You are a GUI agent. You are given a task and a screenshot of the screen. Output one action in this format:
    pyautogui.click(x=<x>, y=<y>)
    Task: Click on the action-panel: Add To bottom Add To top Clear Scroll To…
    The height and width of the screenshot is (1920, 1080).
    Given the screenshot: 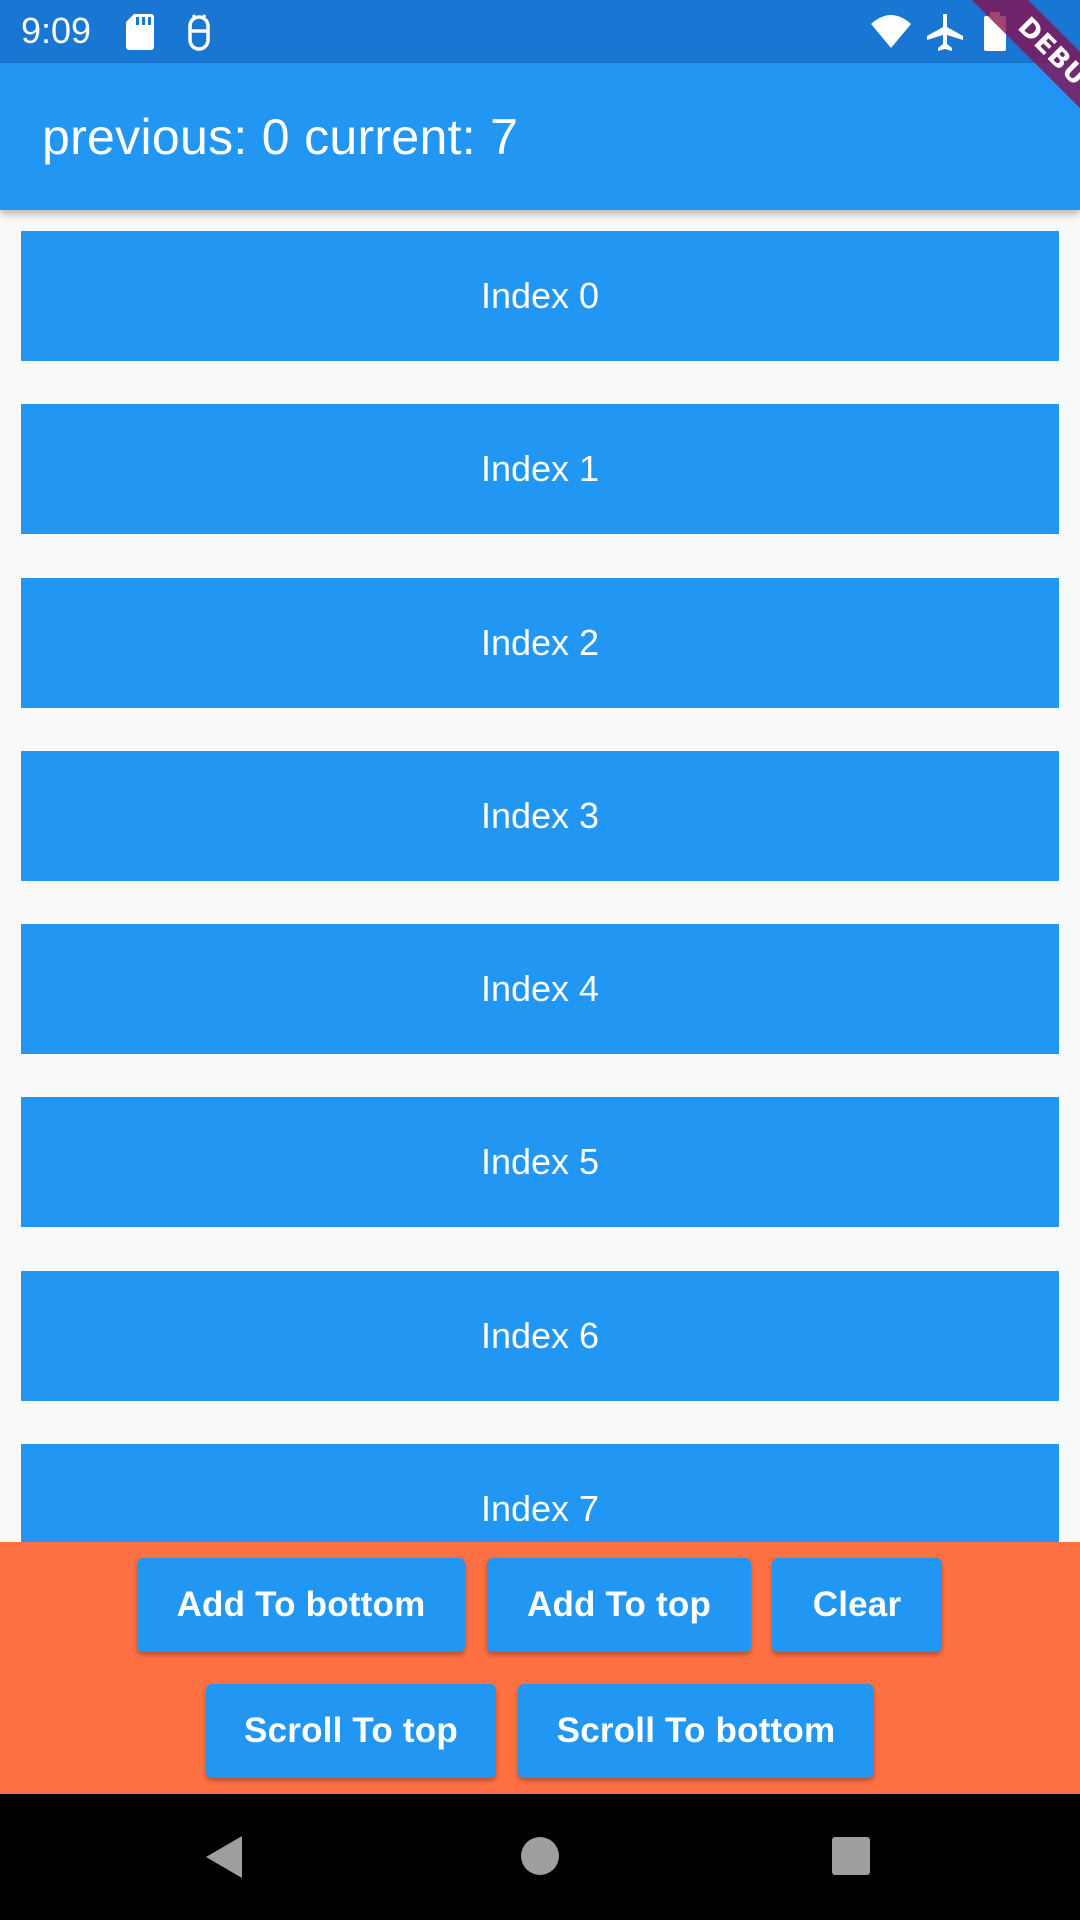 What is the action you would take?
    pyautogui.click(x=540, y=1668)
    